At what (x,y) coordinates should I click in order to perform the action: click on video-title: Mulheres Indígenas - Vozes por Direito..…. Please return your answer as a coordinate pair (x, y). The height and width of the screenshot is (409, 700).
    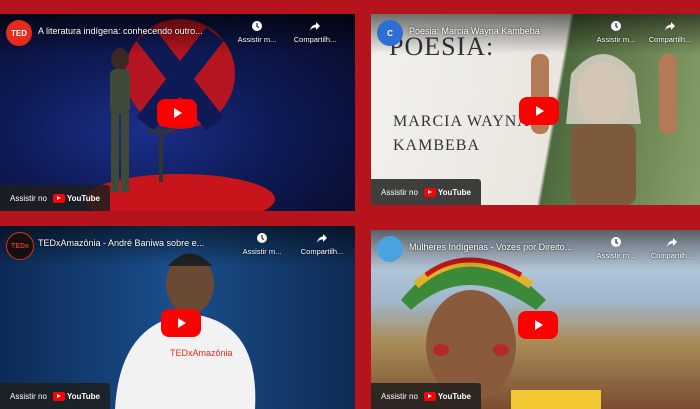
    Looking at the image, I should click on (490, 247).